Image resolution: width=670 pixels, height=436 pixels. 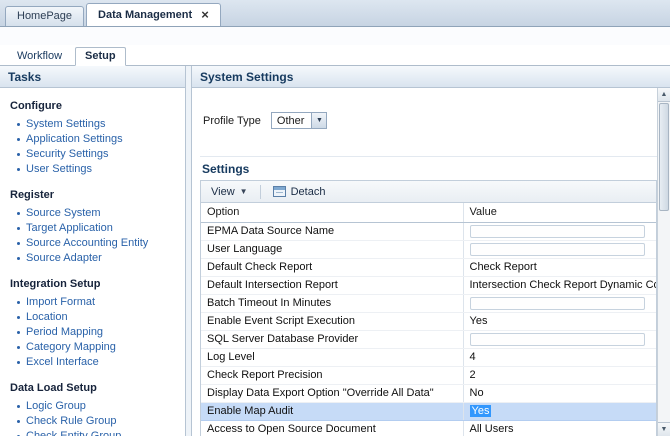 What do you see at coordinates (98, 243) in the screenshot?
I see `sidebar-item-source-accounting-entity: Source Accounting Entity` at bounding box center [98, 243].